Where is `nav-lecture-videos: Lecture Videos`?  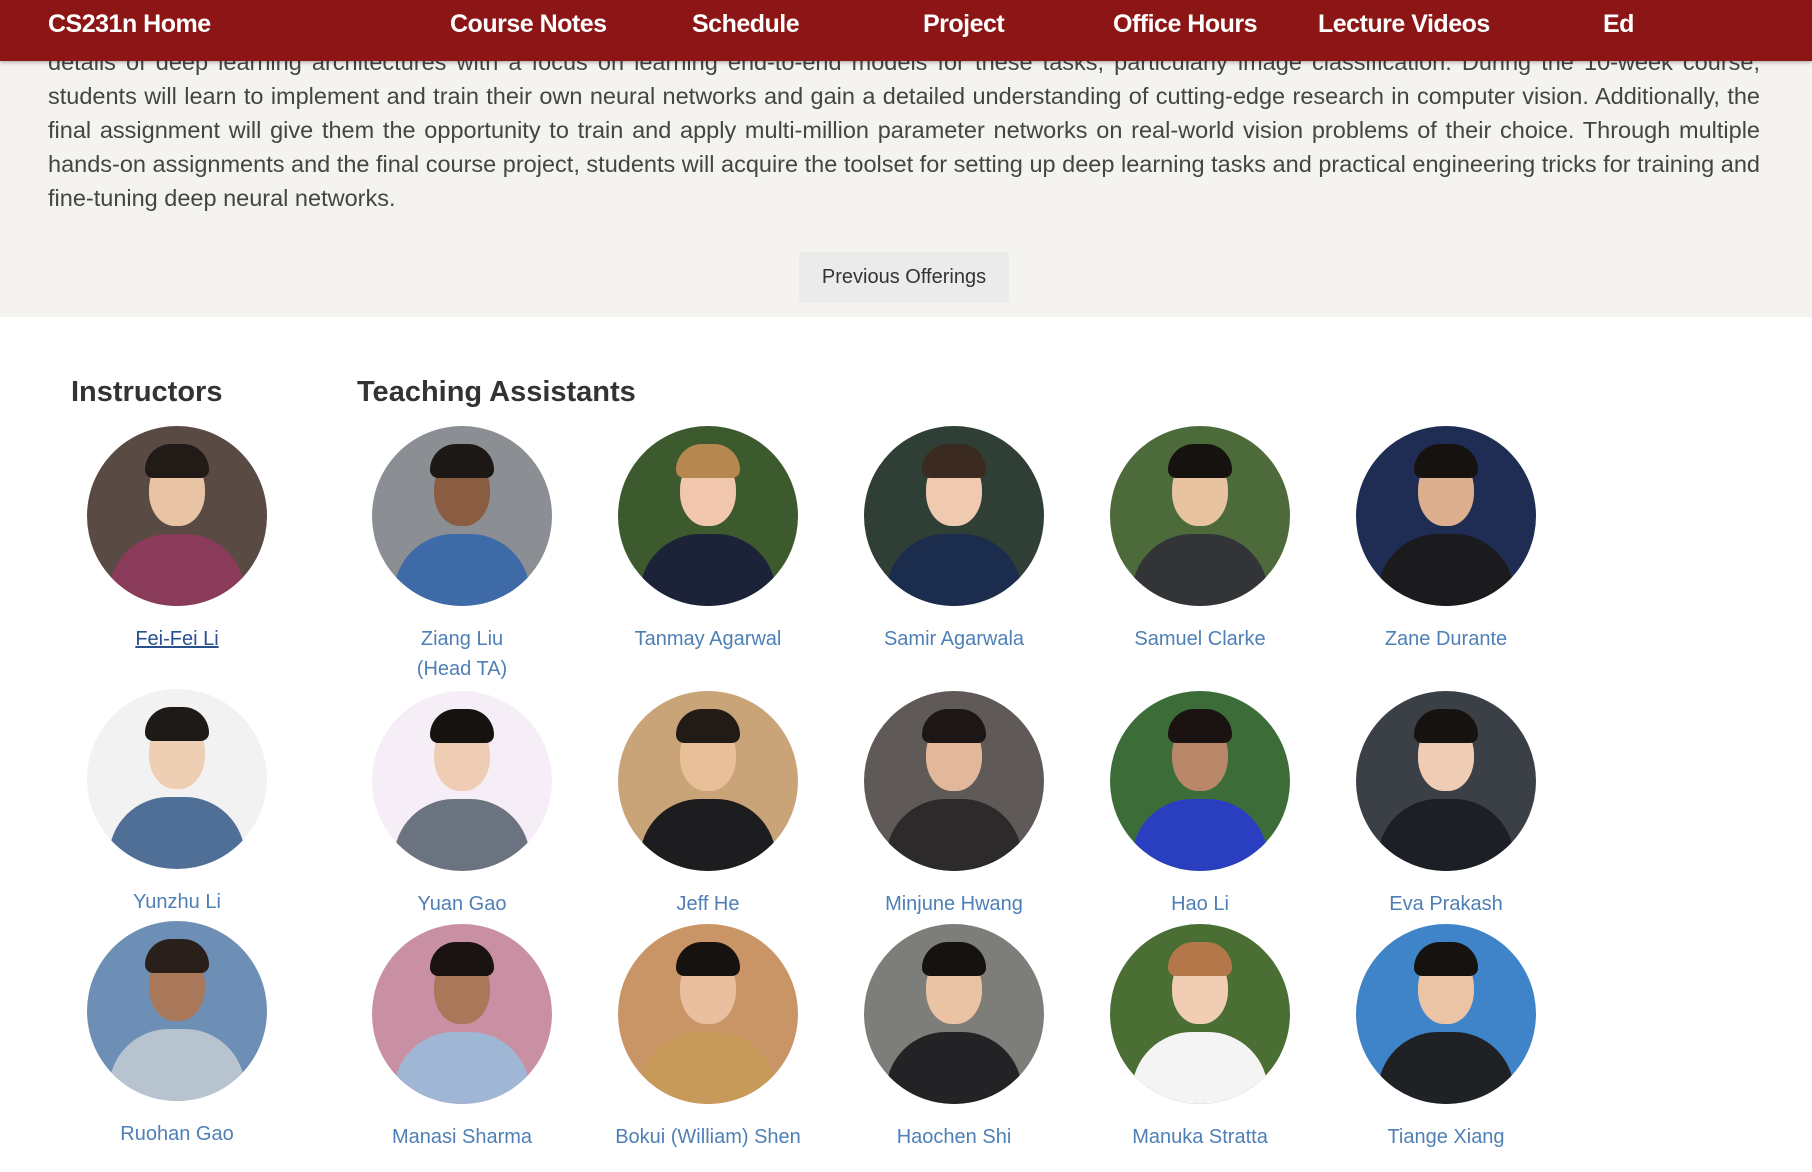
nav-lecture-videos: Lecture Videos is located at coordinates (1404, 24).